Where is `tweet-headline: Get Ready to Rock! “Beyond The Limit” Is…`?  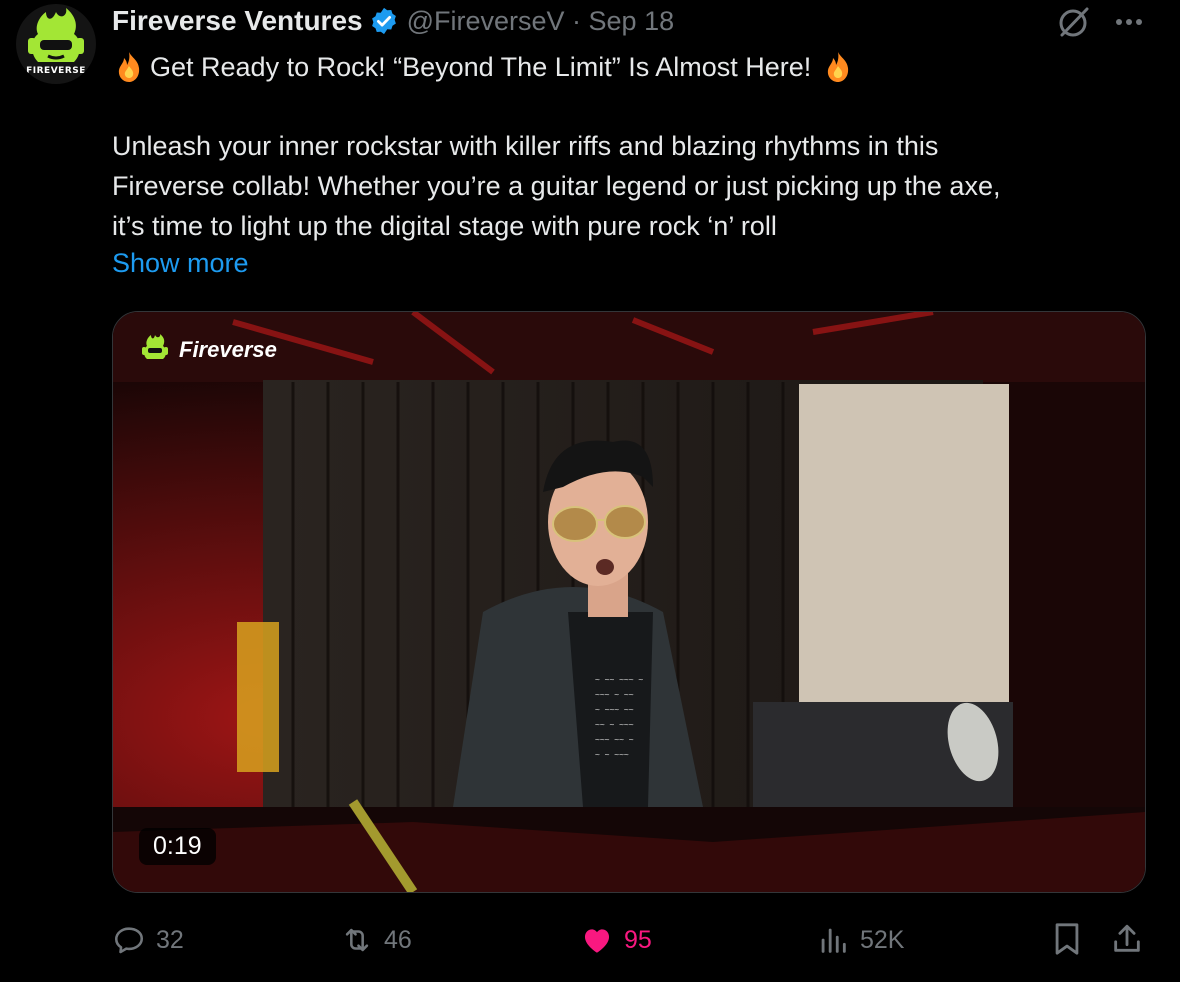
tweet-headline: Get Ready to Rock! “Beyond The Limit” Is… is located at coordinates (481, 66).